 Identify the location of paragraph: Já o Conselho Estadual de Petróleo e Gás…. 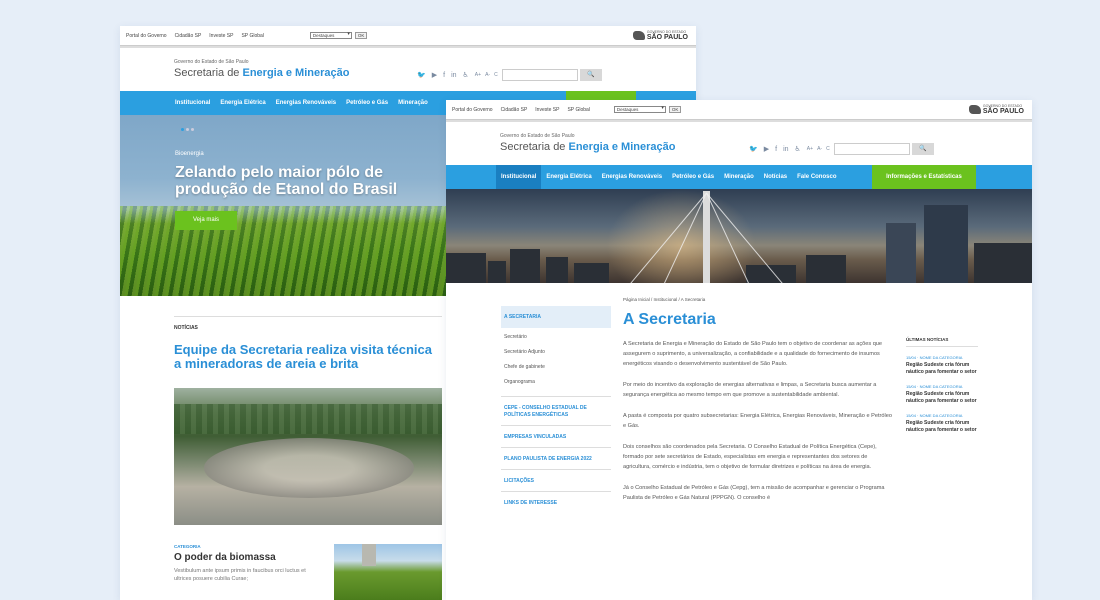
(754, 493).